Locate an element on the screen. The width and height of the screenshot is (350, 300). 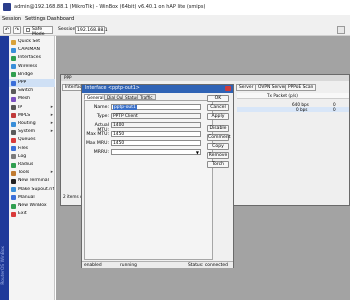
ppp-title: PPP is located at coordinates (68, 77).